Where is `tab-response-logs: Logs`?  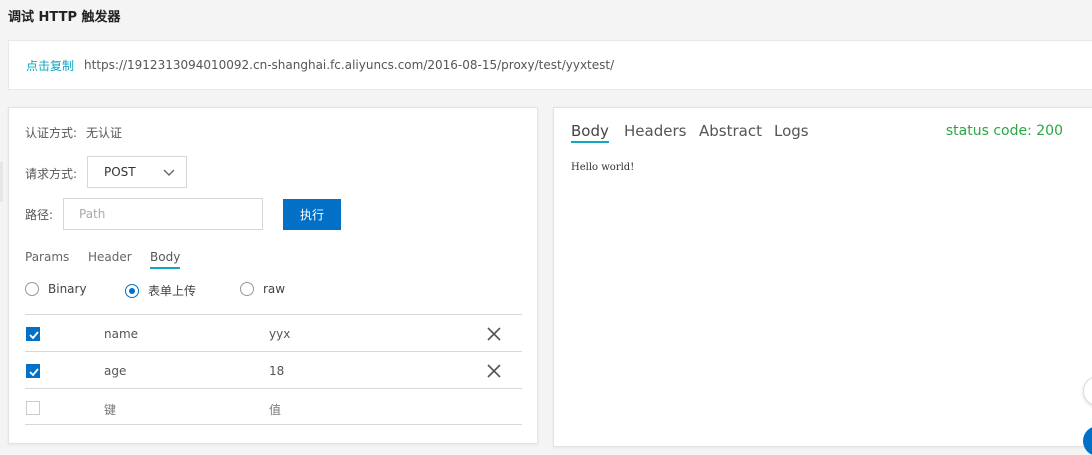 tab-response-logs: Logs is located at coordinates (791, 131).